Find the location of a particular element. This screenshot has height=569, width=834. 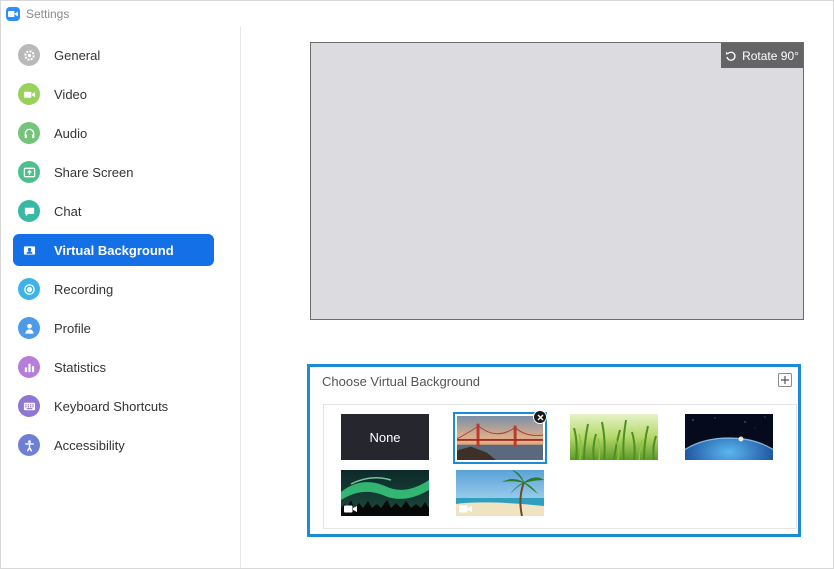

sidebar-item-profile: Profile is located at coordinates (113, 328).